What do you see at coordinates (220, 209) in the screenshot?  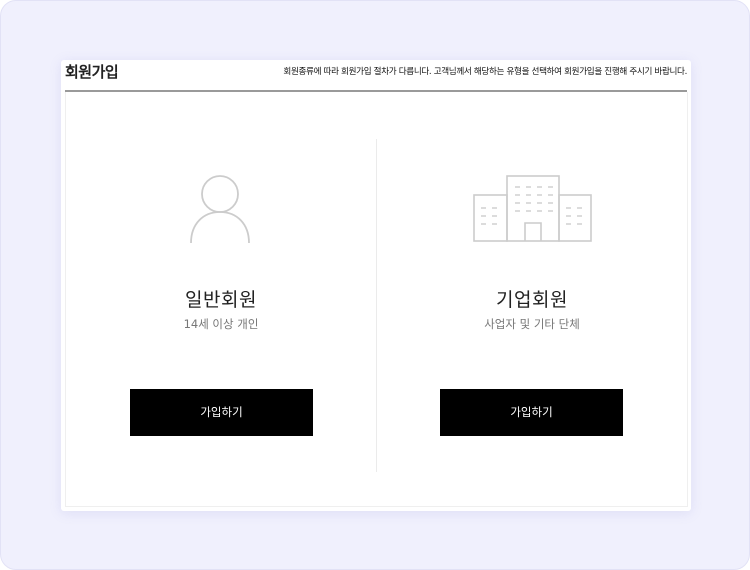 I see `person-icon` at bounding box center [220, 209].